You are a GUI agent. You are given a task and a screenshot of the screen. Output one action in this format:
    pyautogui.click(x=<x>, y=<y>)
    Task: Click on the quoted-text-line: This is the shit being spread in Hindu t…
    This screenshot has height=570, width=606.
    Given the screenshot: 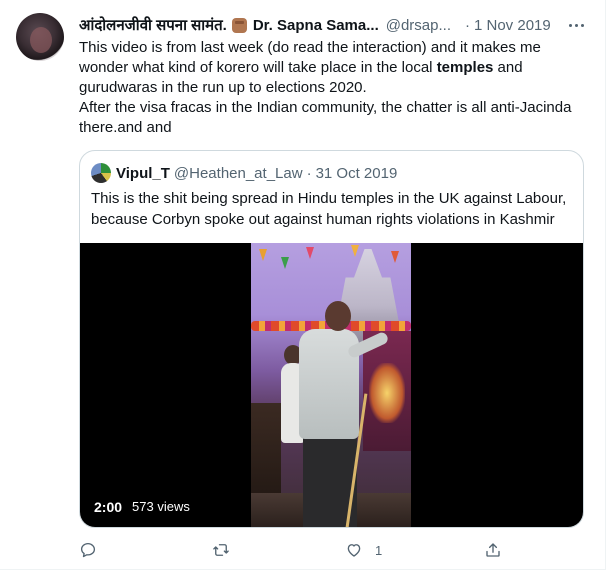 What is the action you would take?
    pyautogui.click(x=329, y=198)
    